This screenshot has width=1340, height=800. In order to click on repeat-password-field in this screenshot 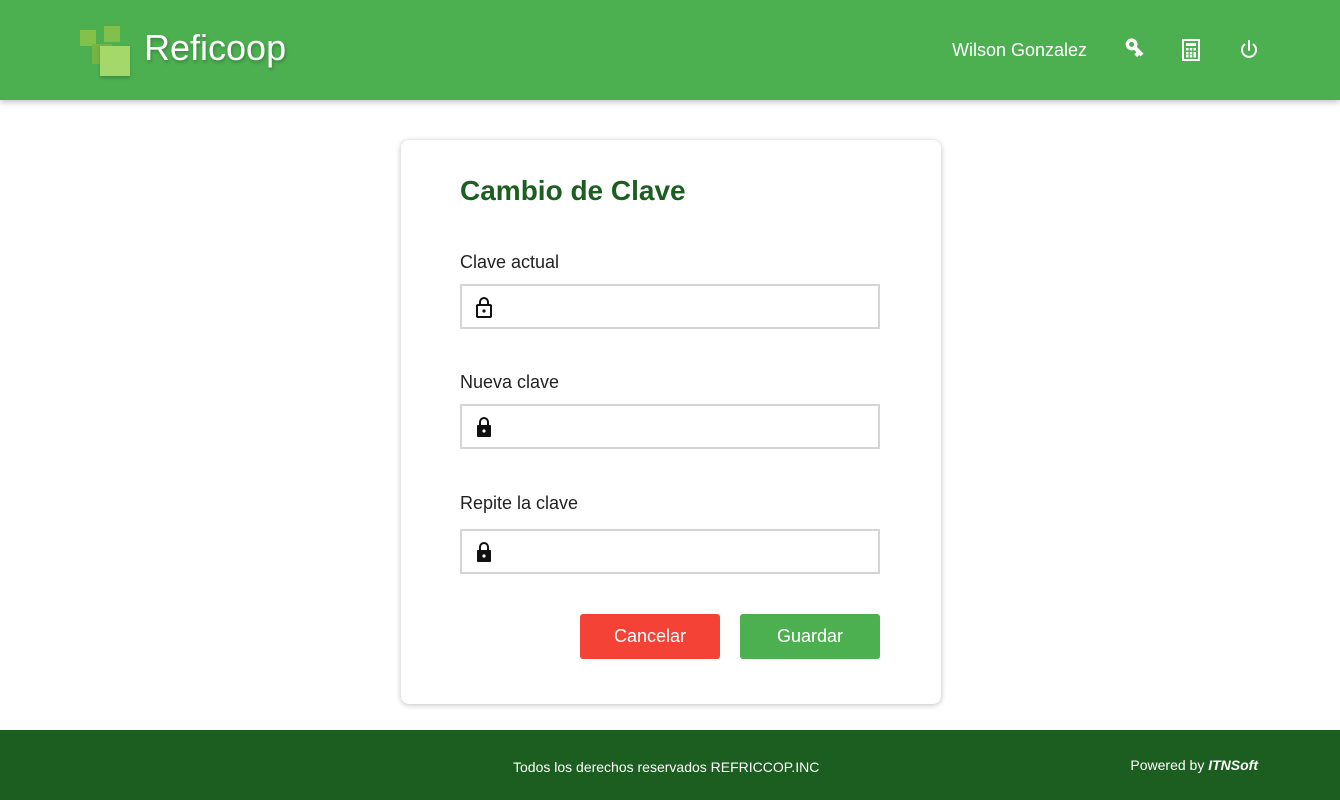, I will do `click(670, 551)`.